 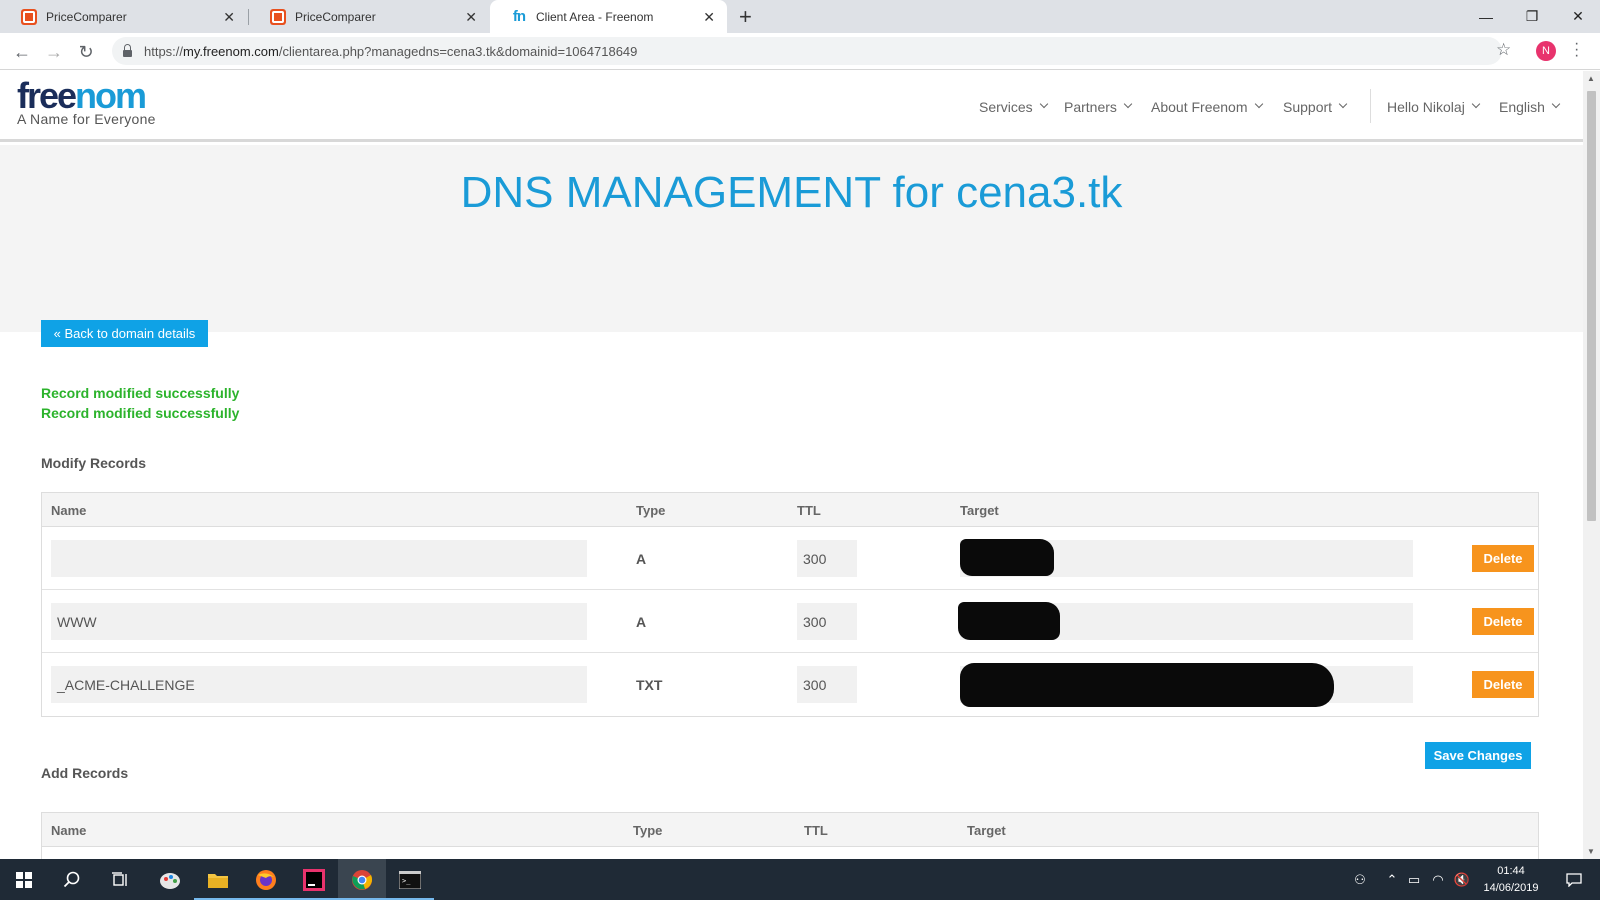 I want to click on intellij-icon, so click(x=314, y=879).